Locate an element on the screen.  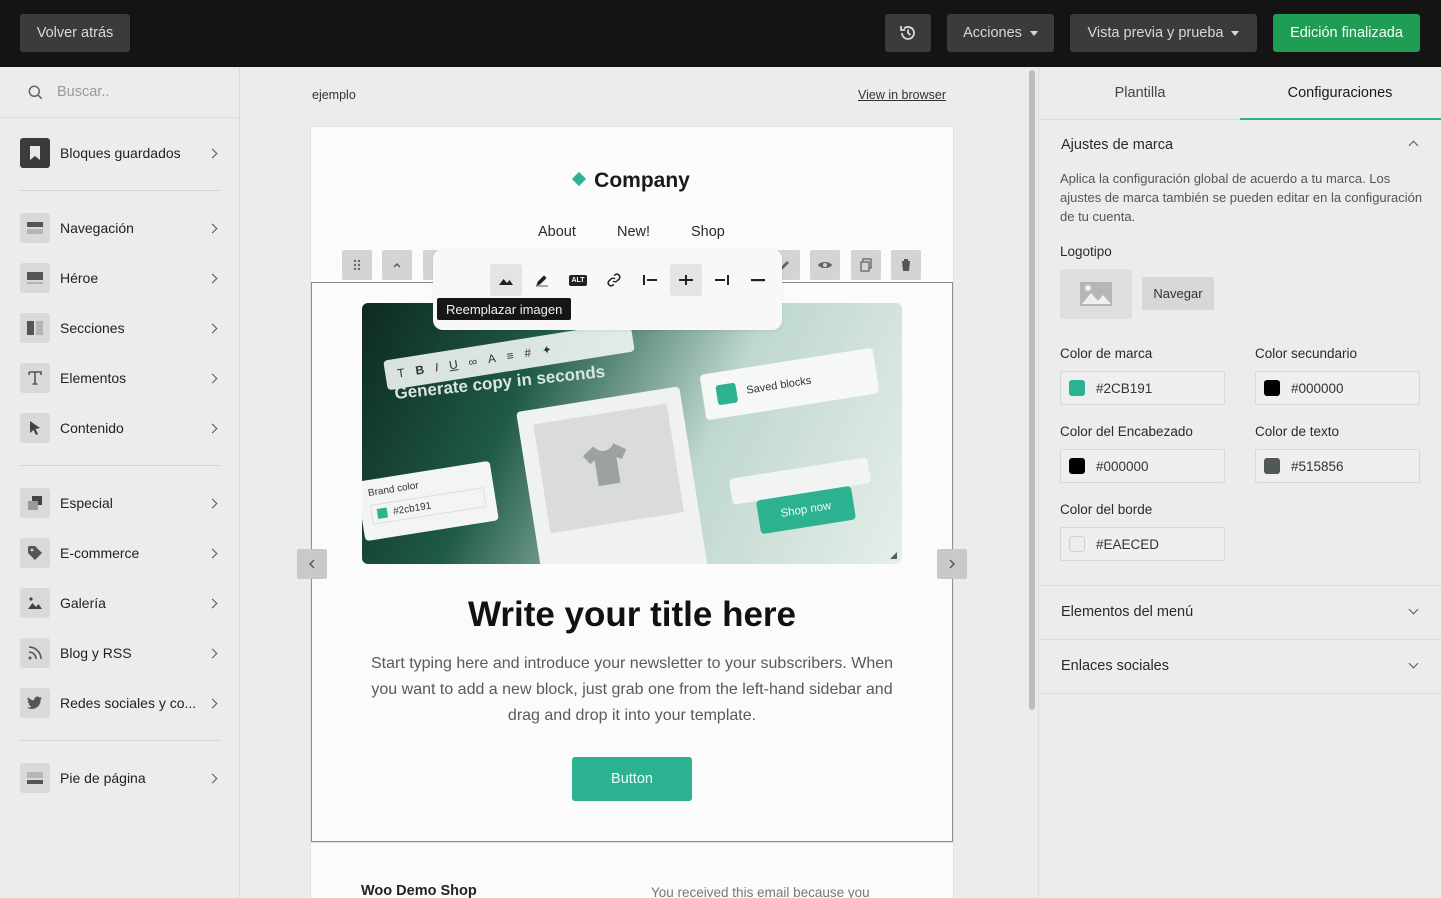
drag-handle-button is located at coordinates (357, 265).